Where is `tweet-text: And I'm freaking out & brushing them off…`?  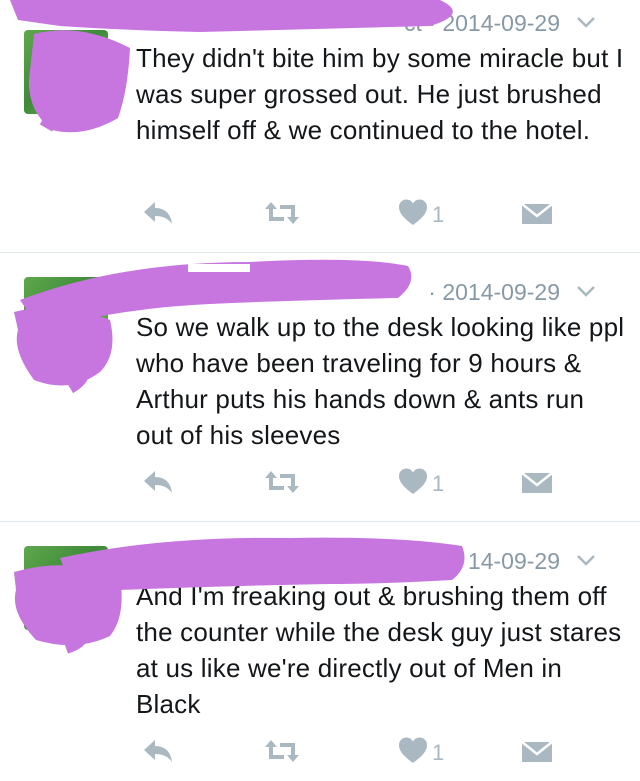
tweet-text: And I'm freaking out & brushing them off… is located at coordinates (379, 650).